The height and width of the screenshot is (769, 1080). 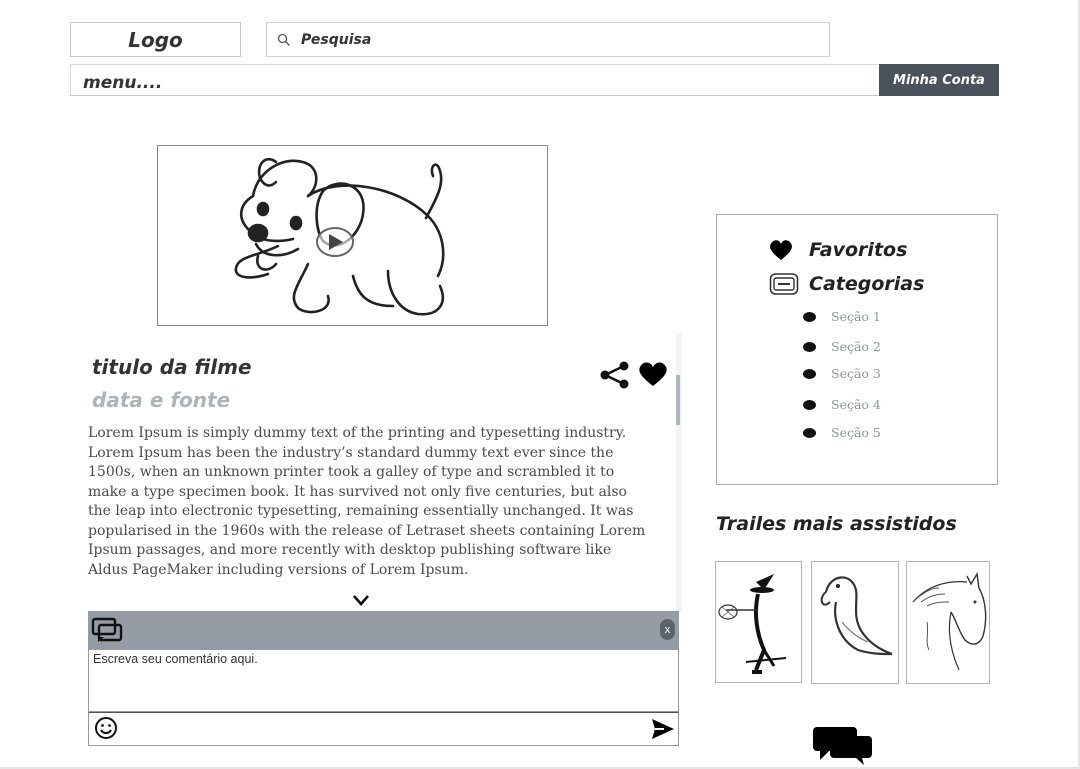 I want to click on search-icon, so click(x=284, y=40).